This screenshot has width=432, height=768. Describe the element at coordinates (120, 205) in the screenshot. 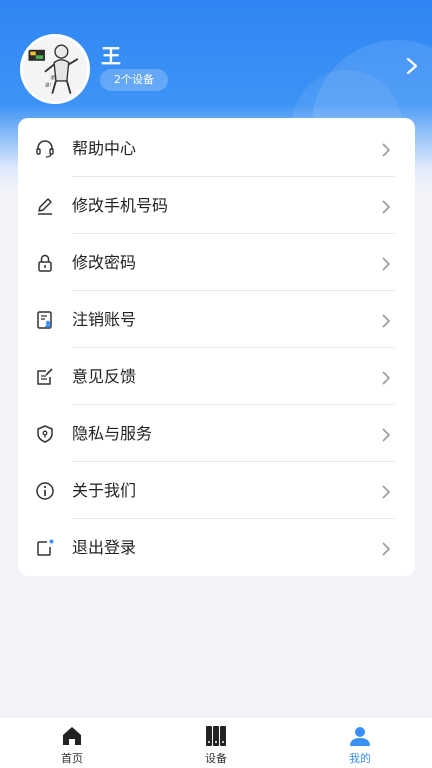

I see `menu-item-label: 修改手机号码` at that location.